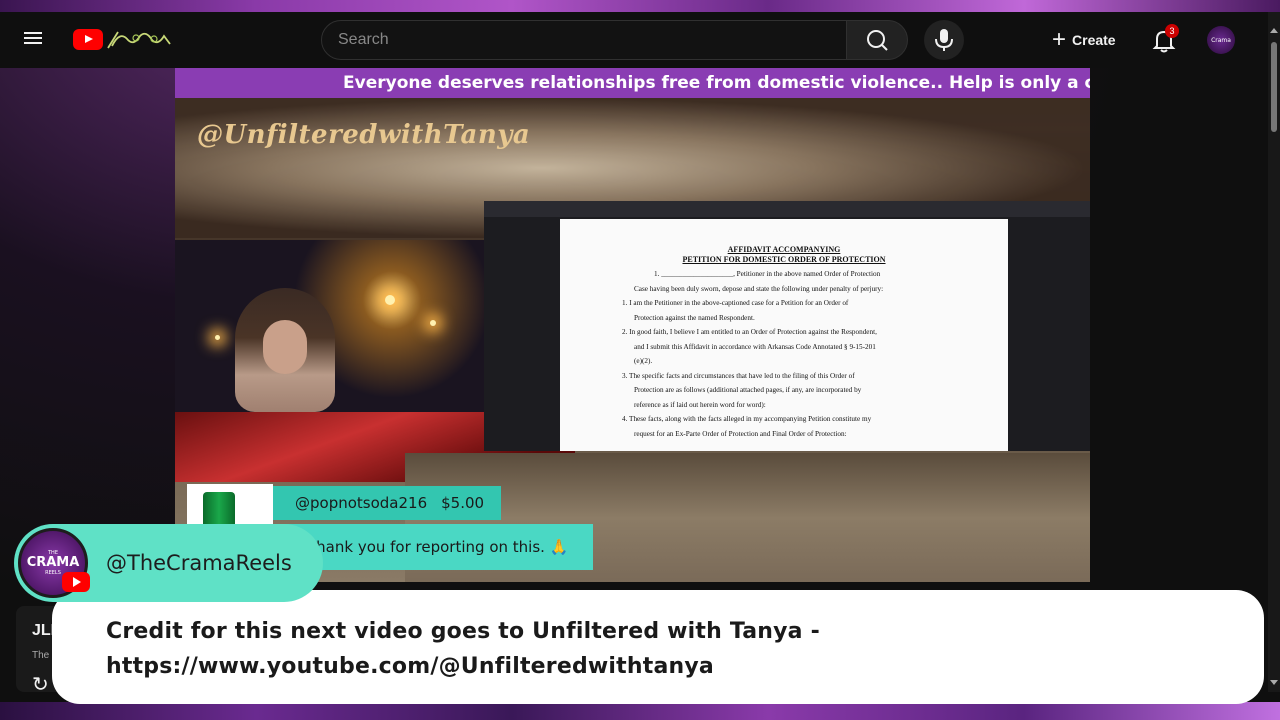 The image size is (1280, 720). Describe the element at coordinates (1274, 87) in the screenshot. I see `scroll-thumb` at that location.